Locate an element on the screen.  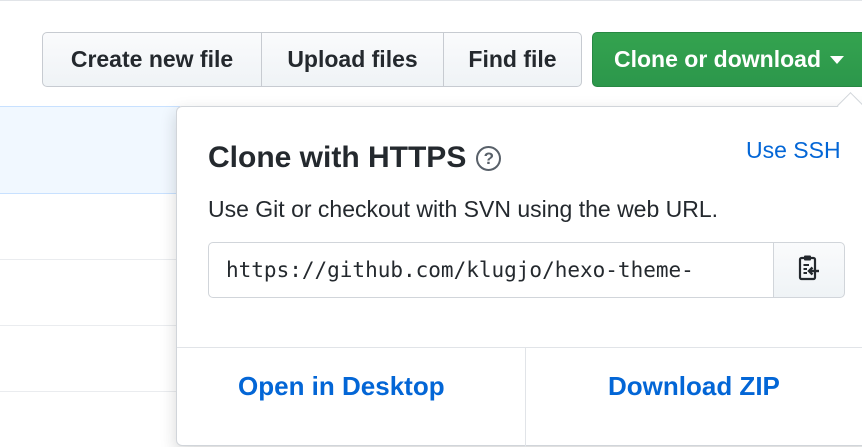
create-new-file-button: Create new file is located at coordinates (152, 59).